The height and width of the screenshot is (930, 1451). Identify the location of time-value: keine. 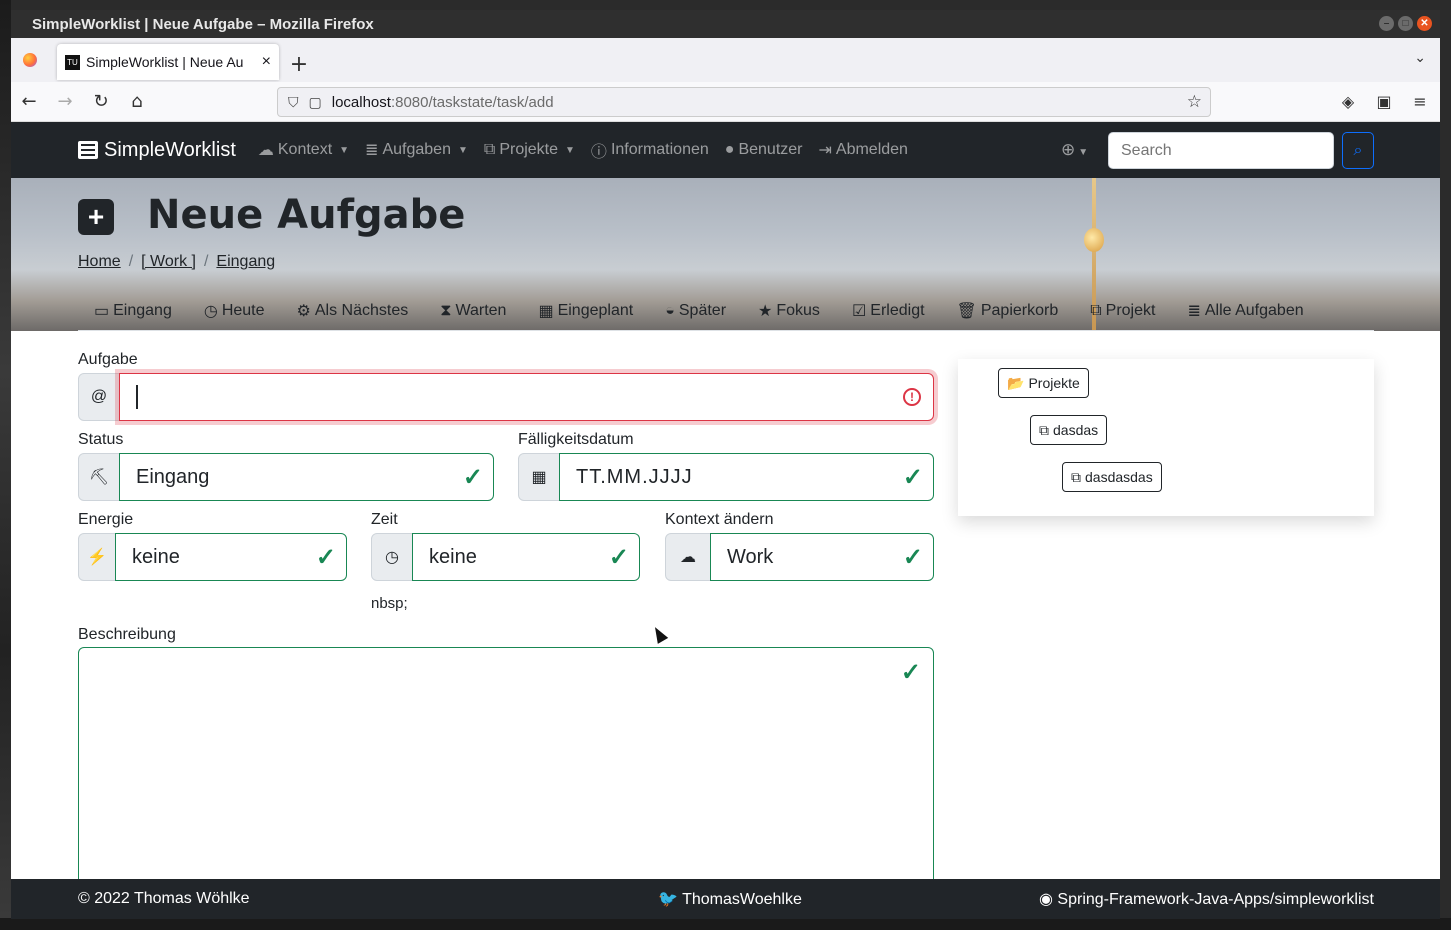
(453, 556).